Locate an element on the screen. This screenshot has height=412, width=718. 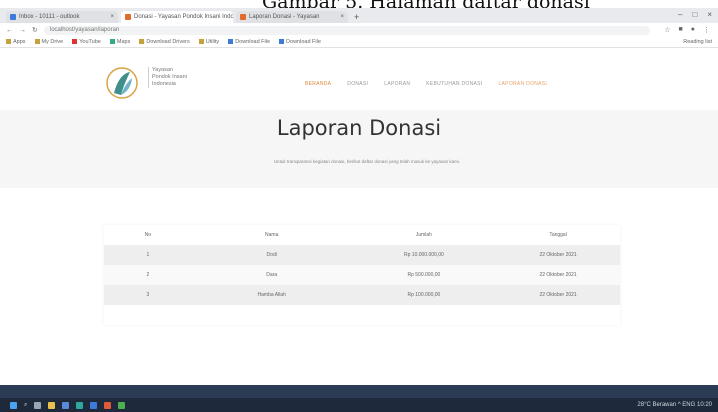
reload-icon: ↻ is located at coordinates (35, 30).